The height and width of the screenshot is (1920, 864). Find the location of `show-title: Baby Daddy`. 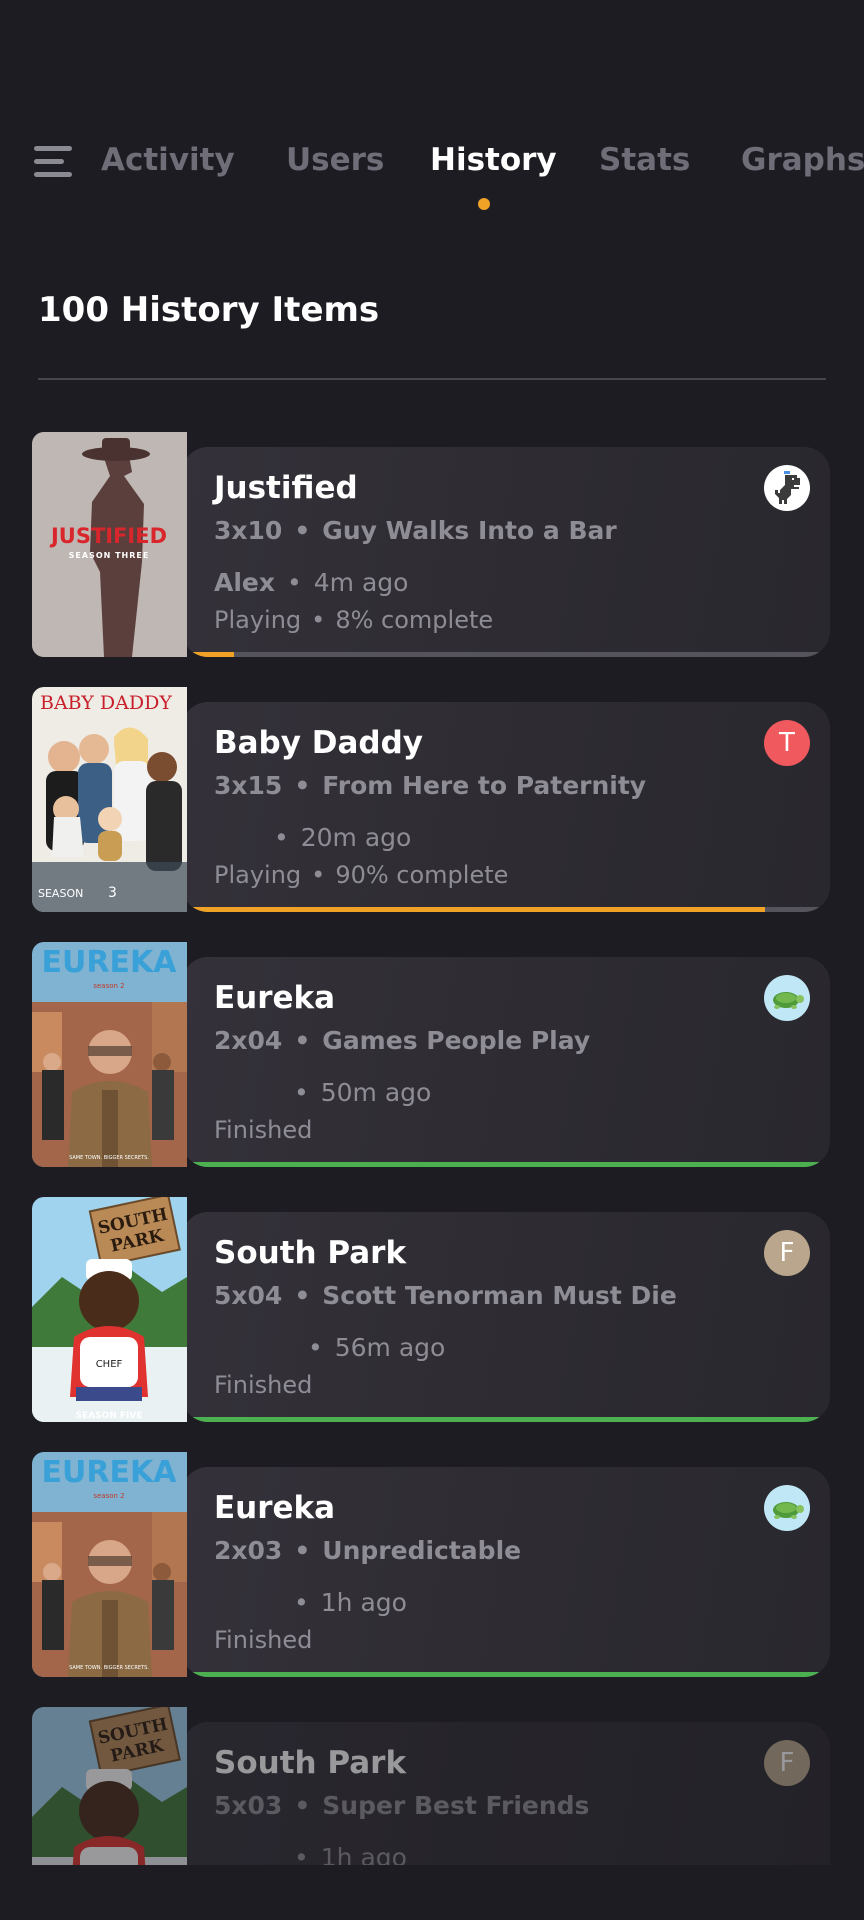

show-title: Baby Daddy is located at coordinates (318, 743).